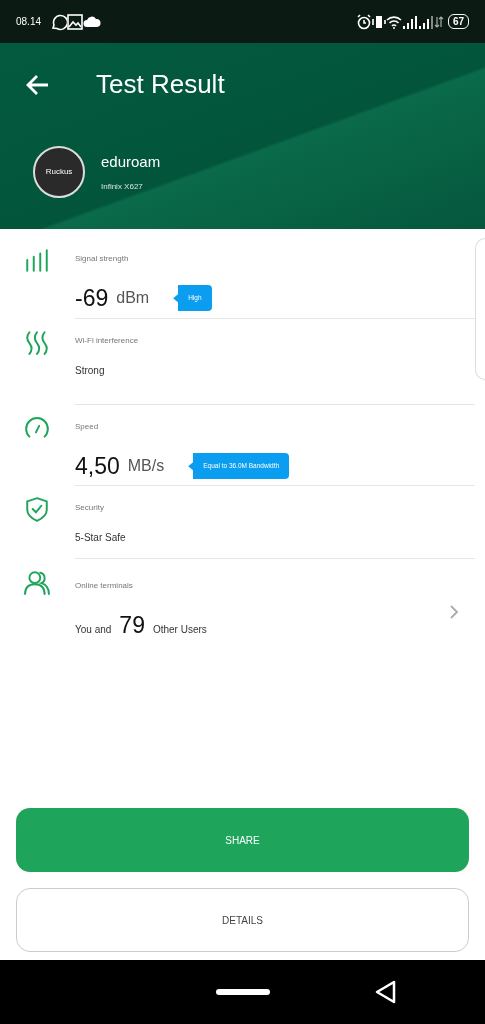 This screenshot has width=485, height=1024. Describe the element at coordinates (37, 260) in the screenshot. I see `signal-strength-icon` at that location.